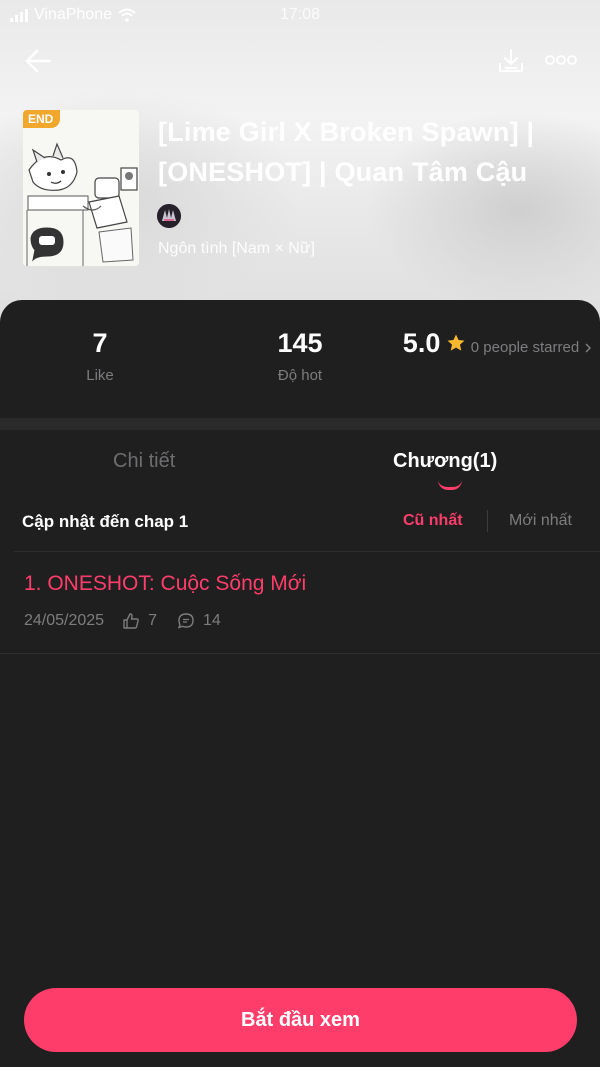 The height and width of the screenshot is (1067, 600). I want to click on stat-rating: 5.0 0 people starred, so click(498, 343).